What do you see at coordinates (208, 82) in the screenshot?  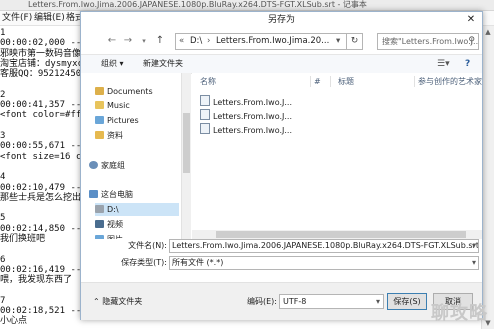 I see `column-name: 名称` at bounding box center [208, 82].